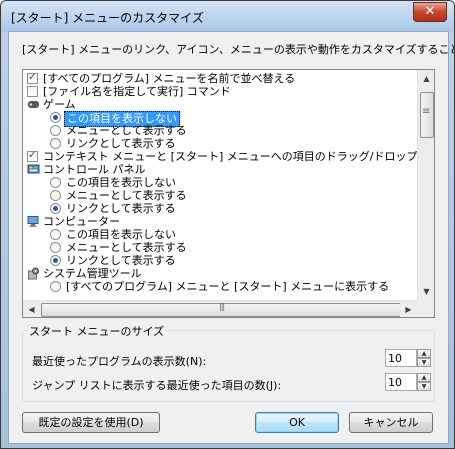 Image resolution: width=455 pixels, height=449 pixels. I want to click on horizontal-scroll-thumb, so click(226, 309).